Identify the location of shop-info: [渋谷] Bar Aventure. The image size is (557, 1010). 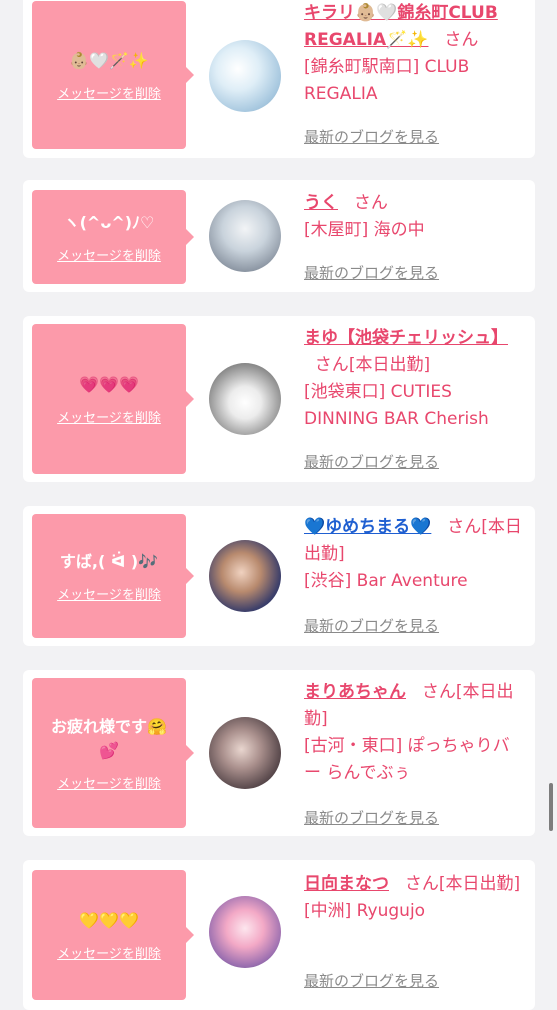
(386, 581).